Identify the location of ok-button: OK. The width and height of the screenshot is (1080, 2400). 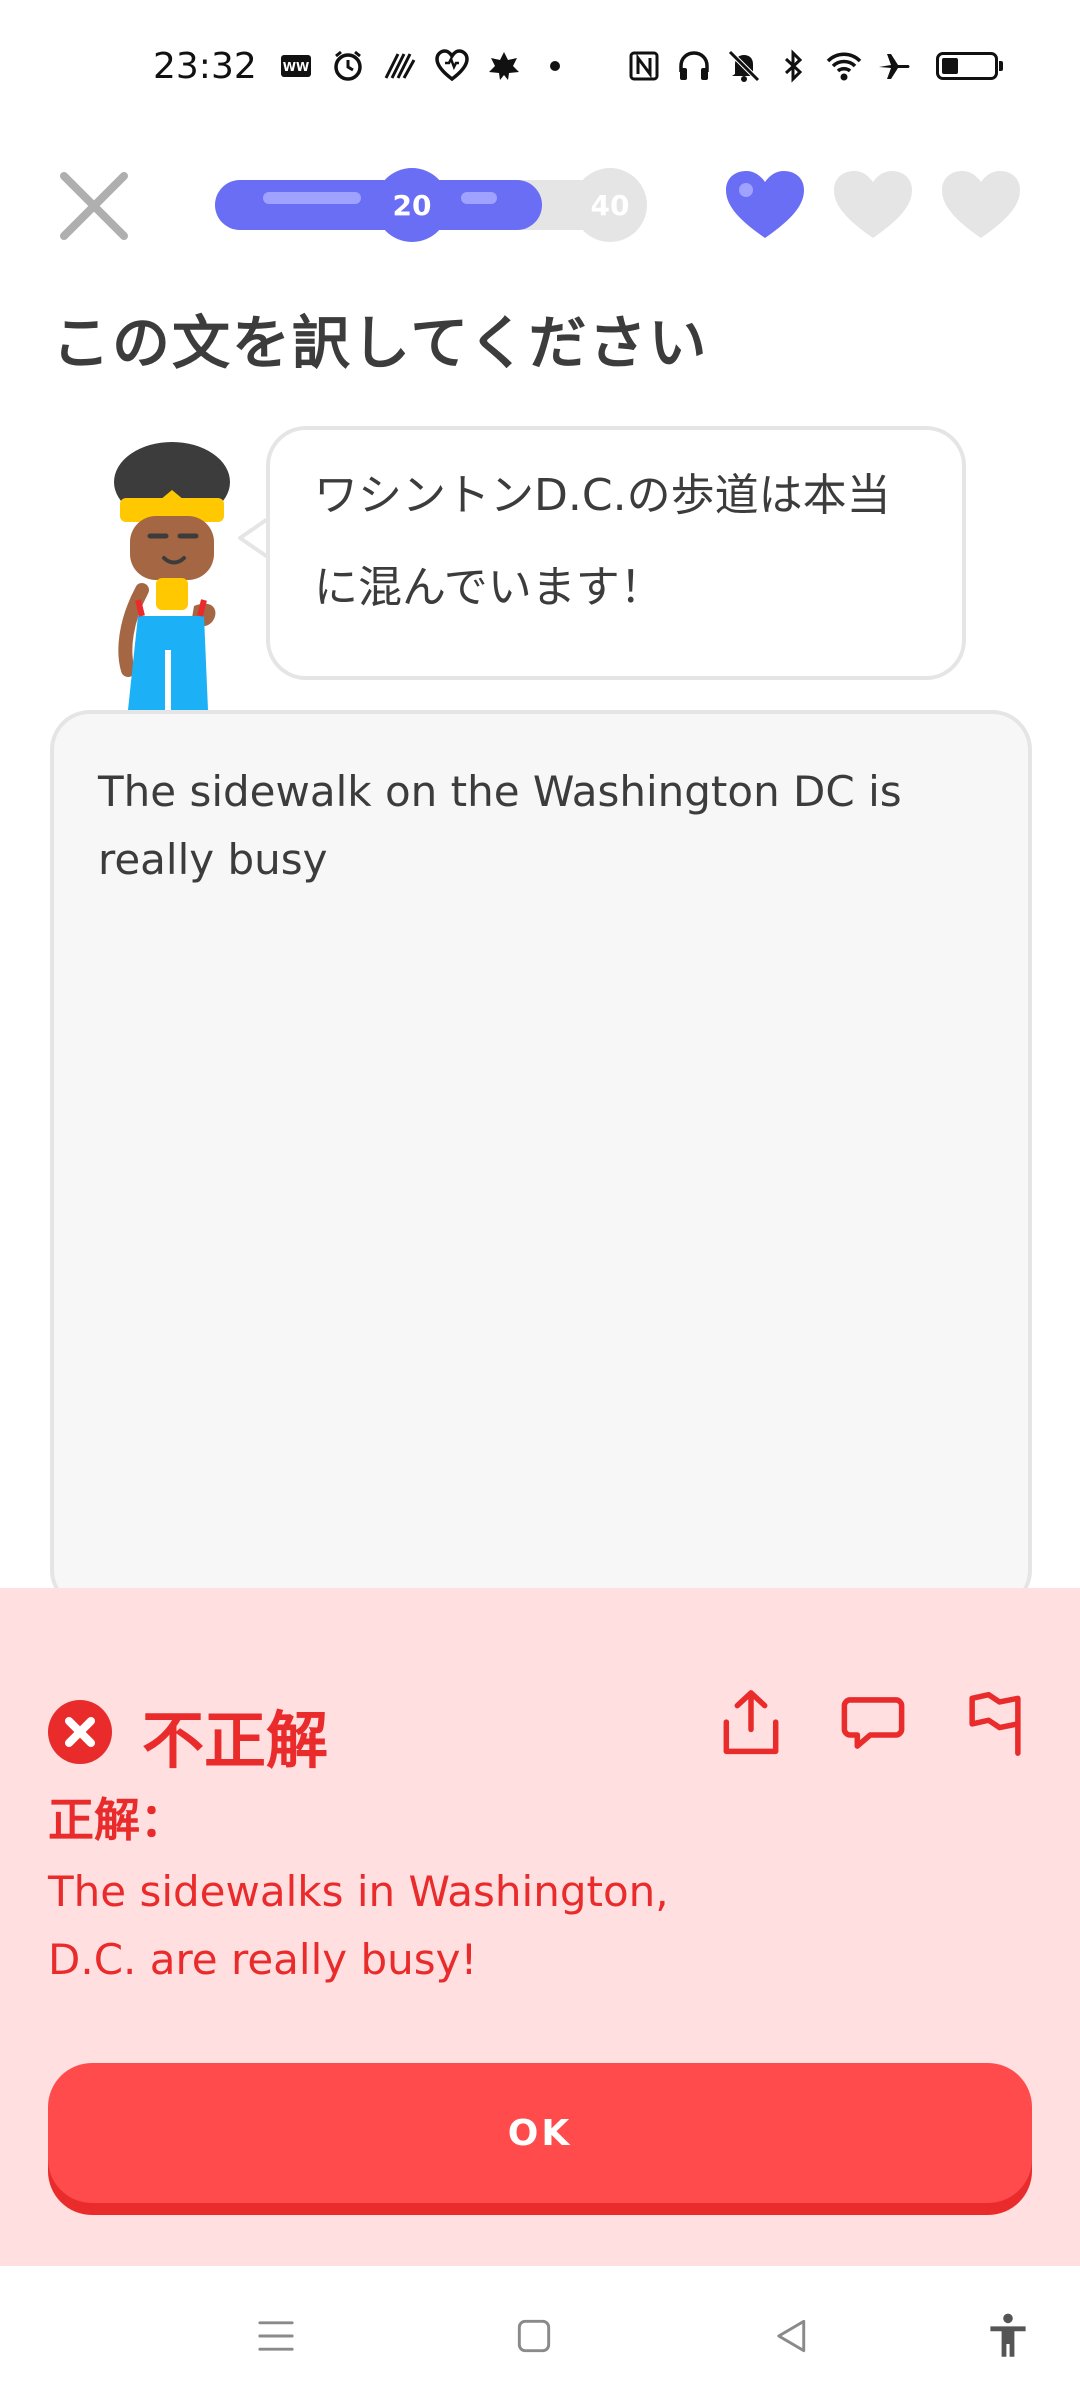
(540, 2133).